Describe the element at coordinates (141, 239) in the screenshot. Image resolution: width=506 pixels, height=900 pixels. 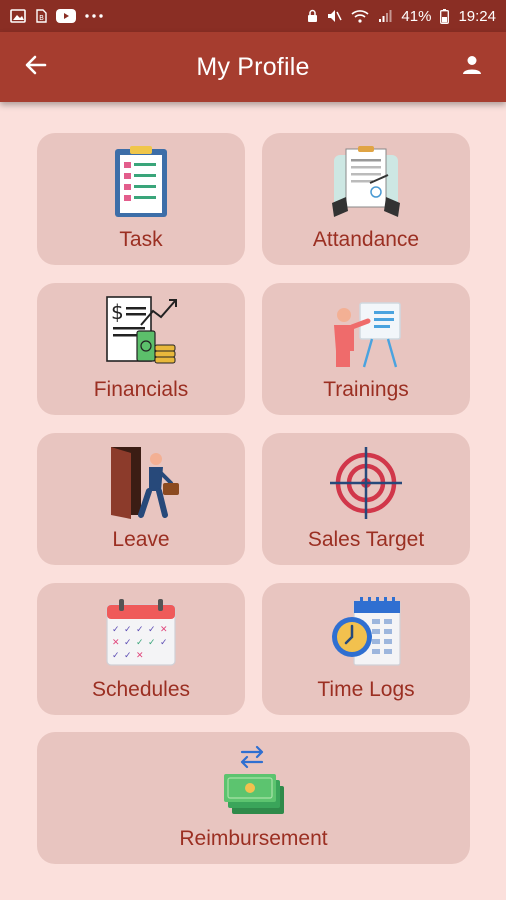
I see `task-label: Task` at that location.